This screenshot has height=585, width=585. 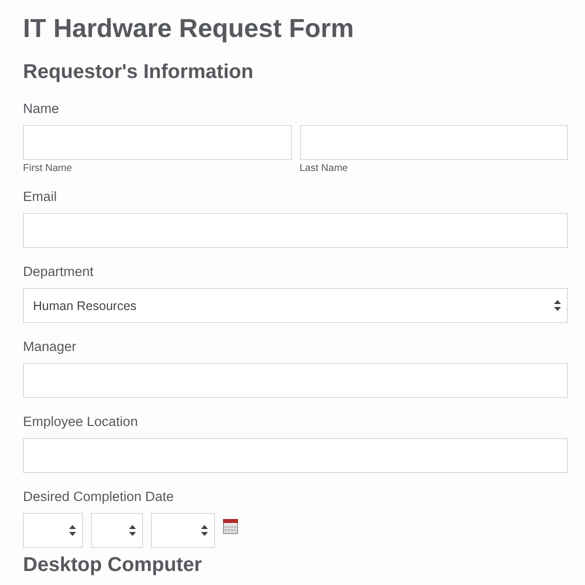 I want to click on calendar-icon, so click(x=230, y=526).